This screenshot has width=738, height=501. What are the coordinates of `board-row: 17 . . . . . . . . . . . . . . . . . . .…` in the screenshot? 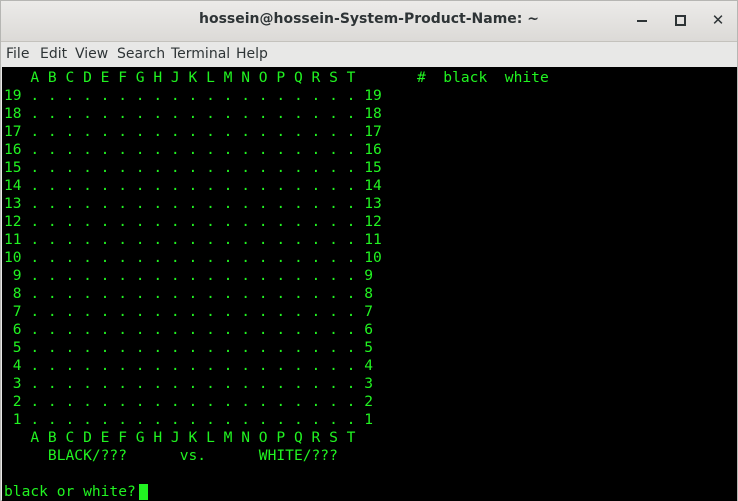 It's located at (193, 131).